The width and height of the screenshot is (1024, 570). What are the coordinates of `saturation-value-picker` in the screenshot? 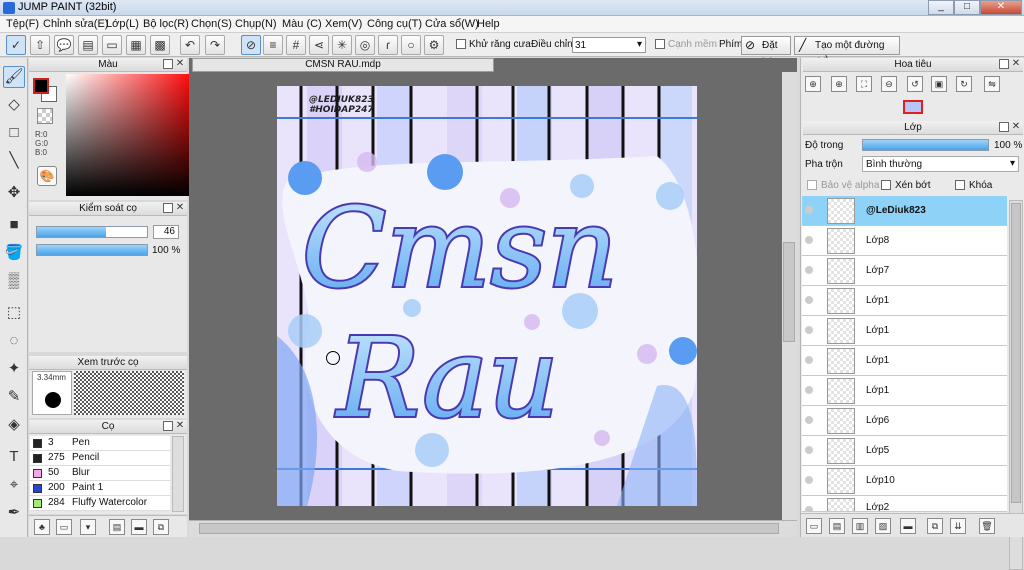 It's located at (131, 135).